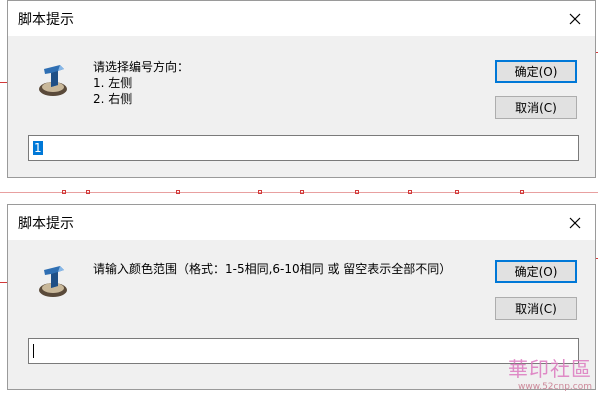 The height and width of the screenshot is (394, 598). I want to click on background-strip-top, so click(299, 197).